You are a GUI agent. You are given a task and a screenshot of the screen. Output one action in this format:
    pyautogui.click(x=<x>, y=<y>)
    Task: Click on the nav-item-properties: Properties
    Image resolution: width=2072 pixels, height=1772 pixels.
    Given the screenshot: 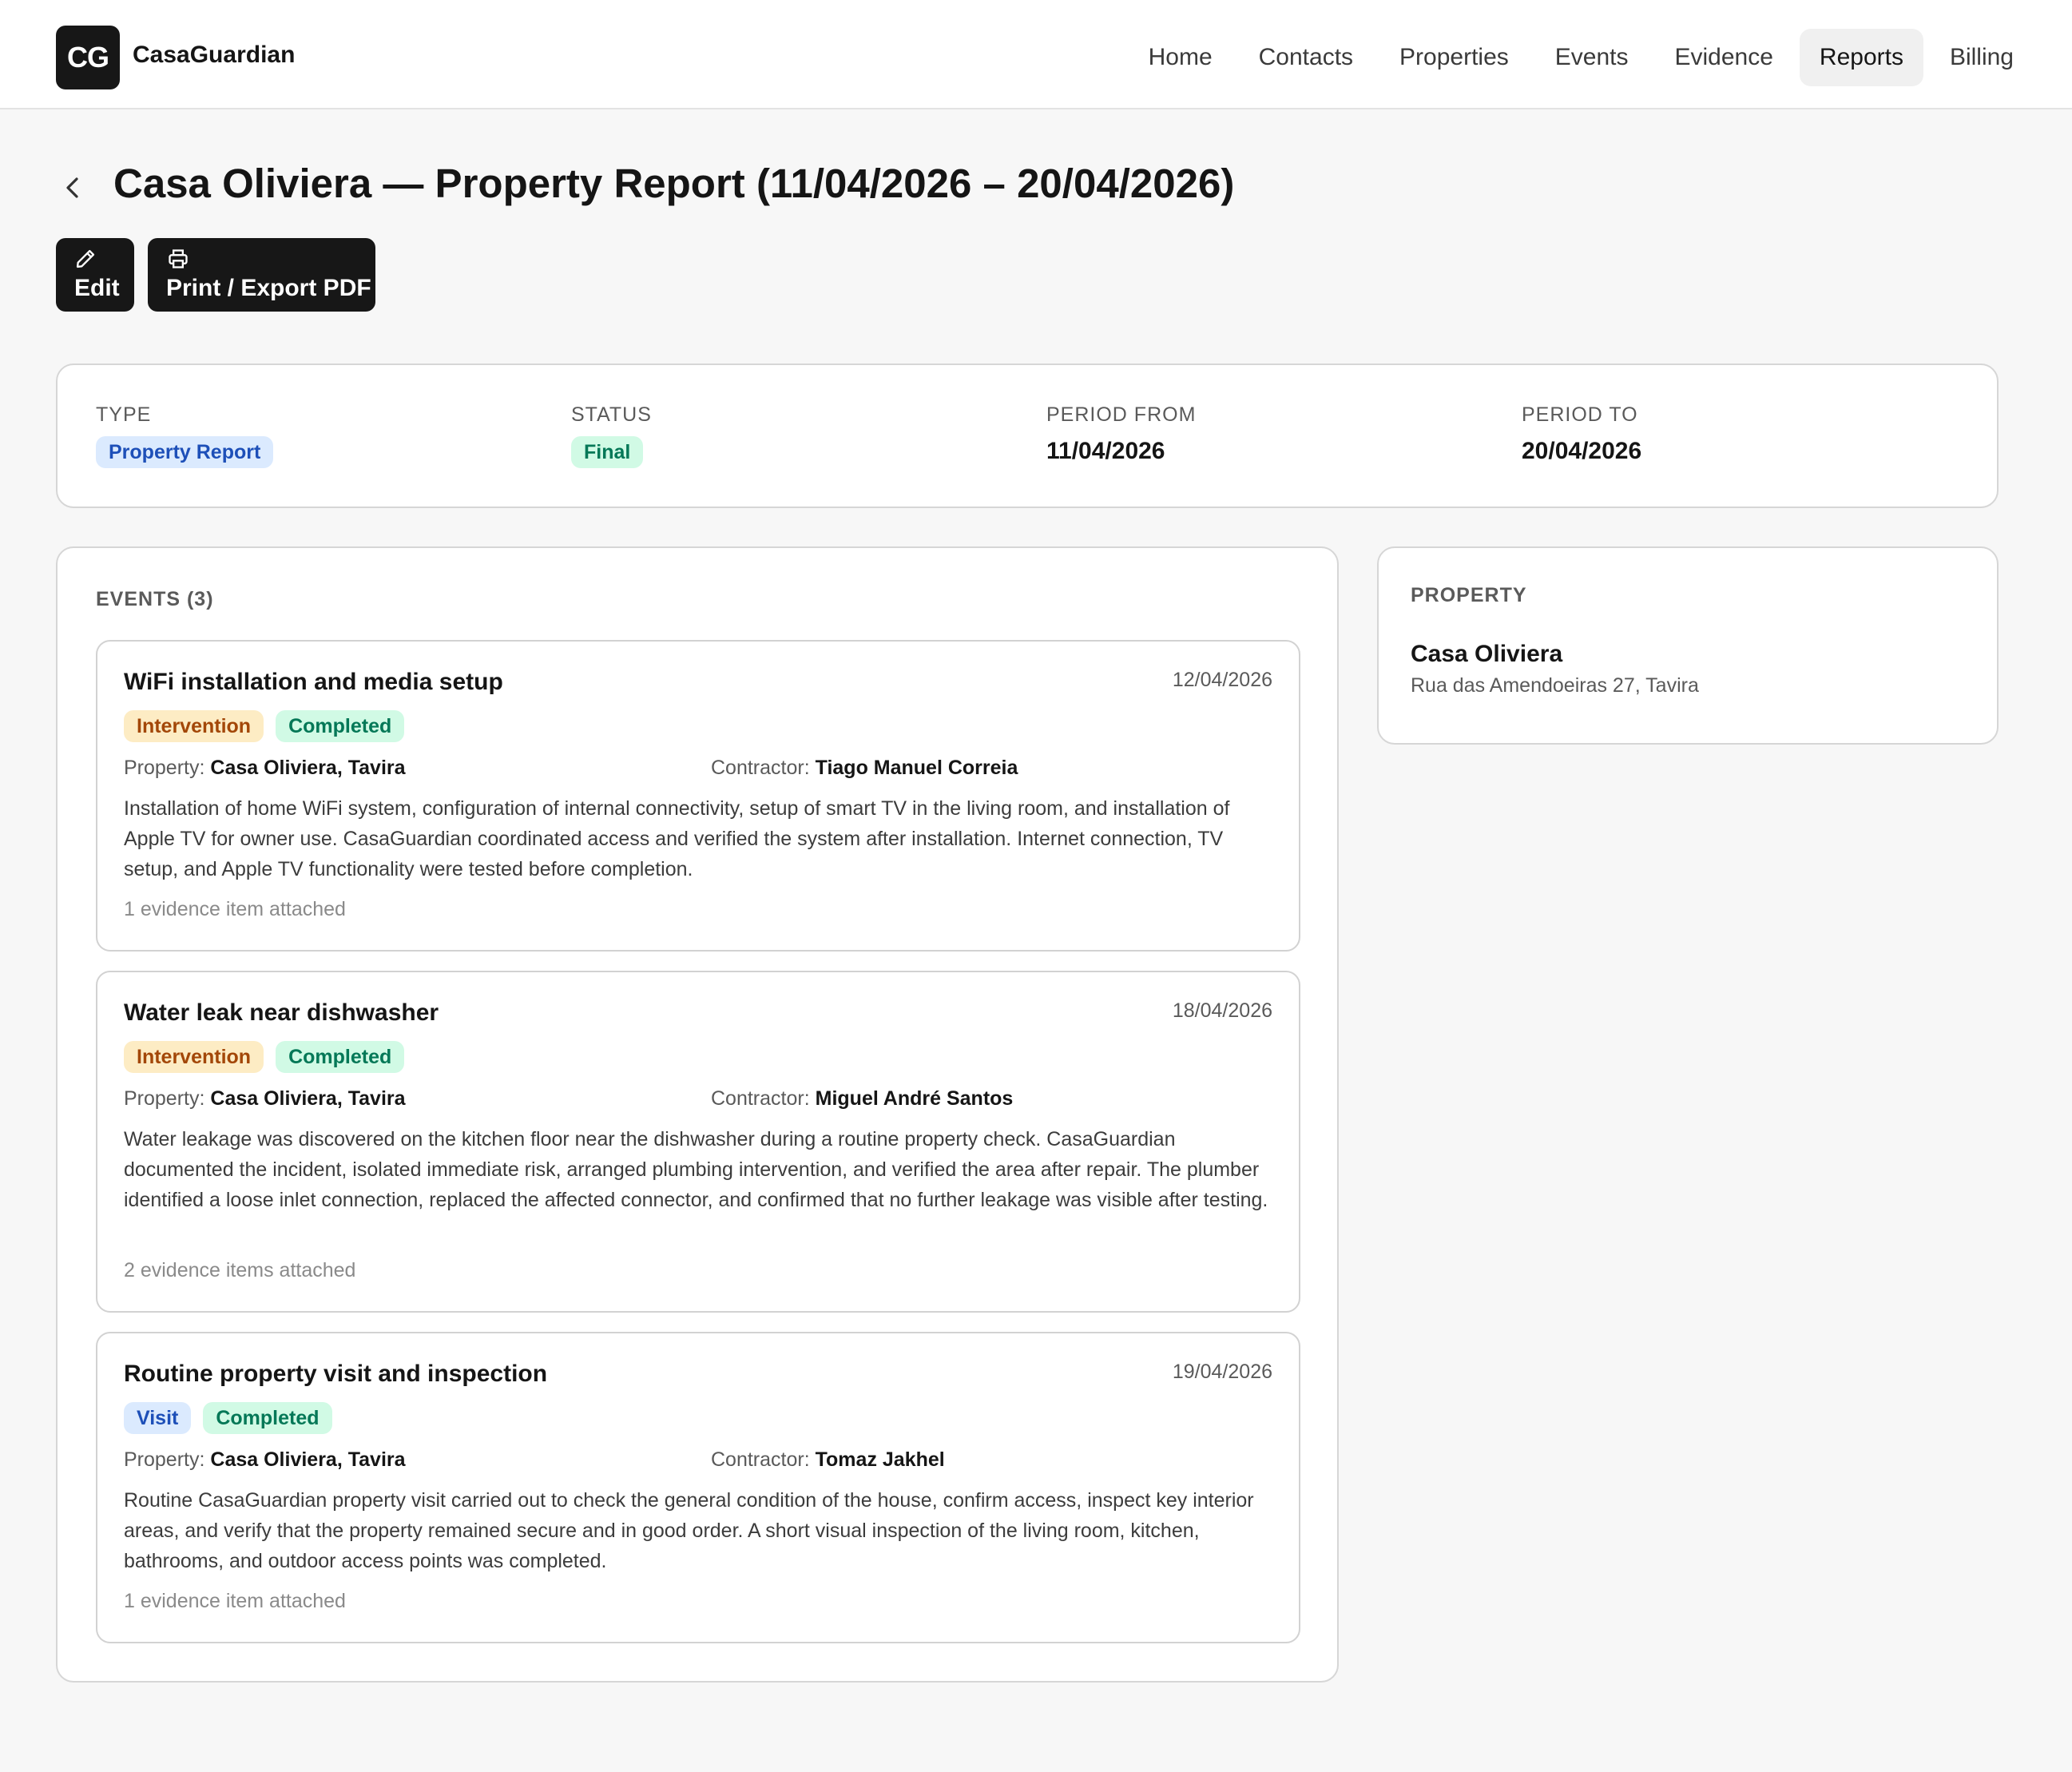 What is the action you would take?
    pyautogui.click(x=1454, y=57)
    